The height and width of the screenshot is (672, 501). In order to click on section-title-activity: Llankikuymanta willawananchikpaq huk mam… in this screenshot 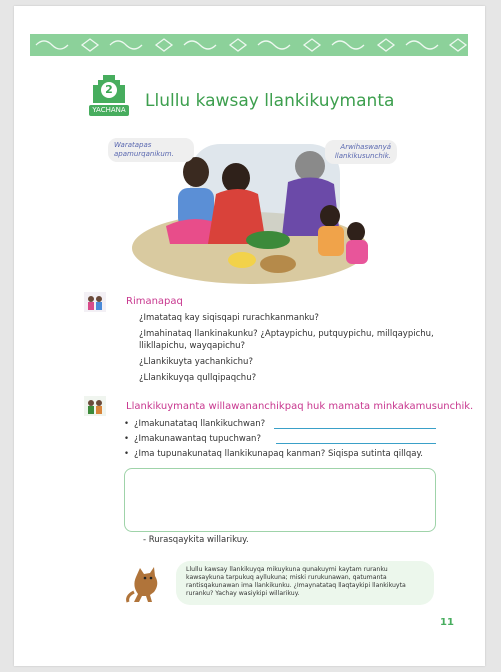, I will do `click(300, 406)`.